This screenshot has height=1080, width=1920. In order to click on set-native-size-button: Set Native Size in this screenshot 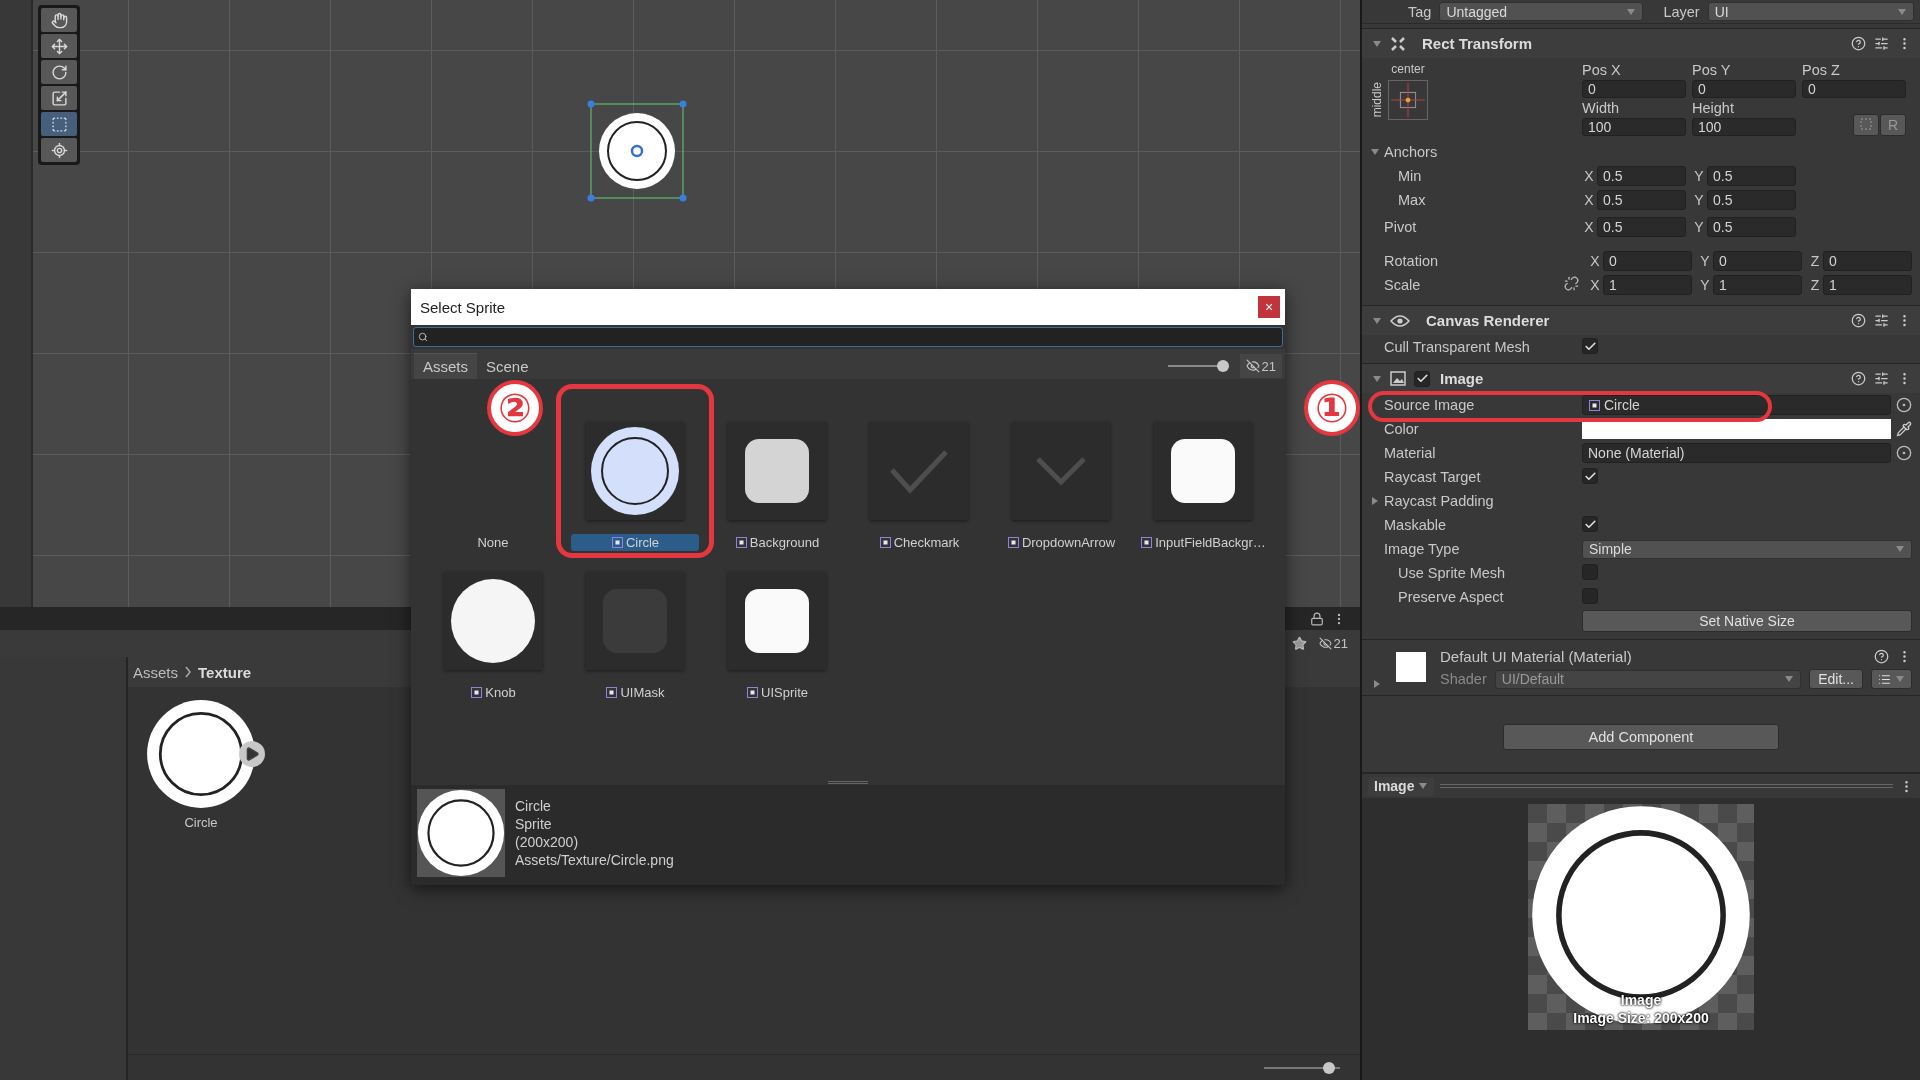, I will do `click(1747, 621)`.